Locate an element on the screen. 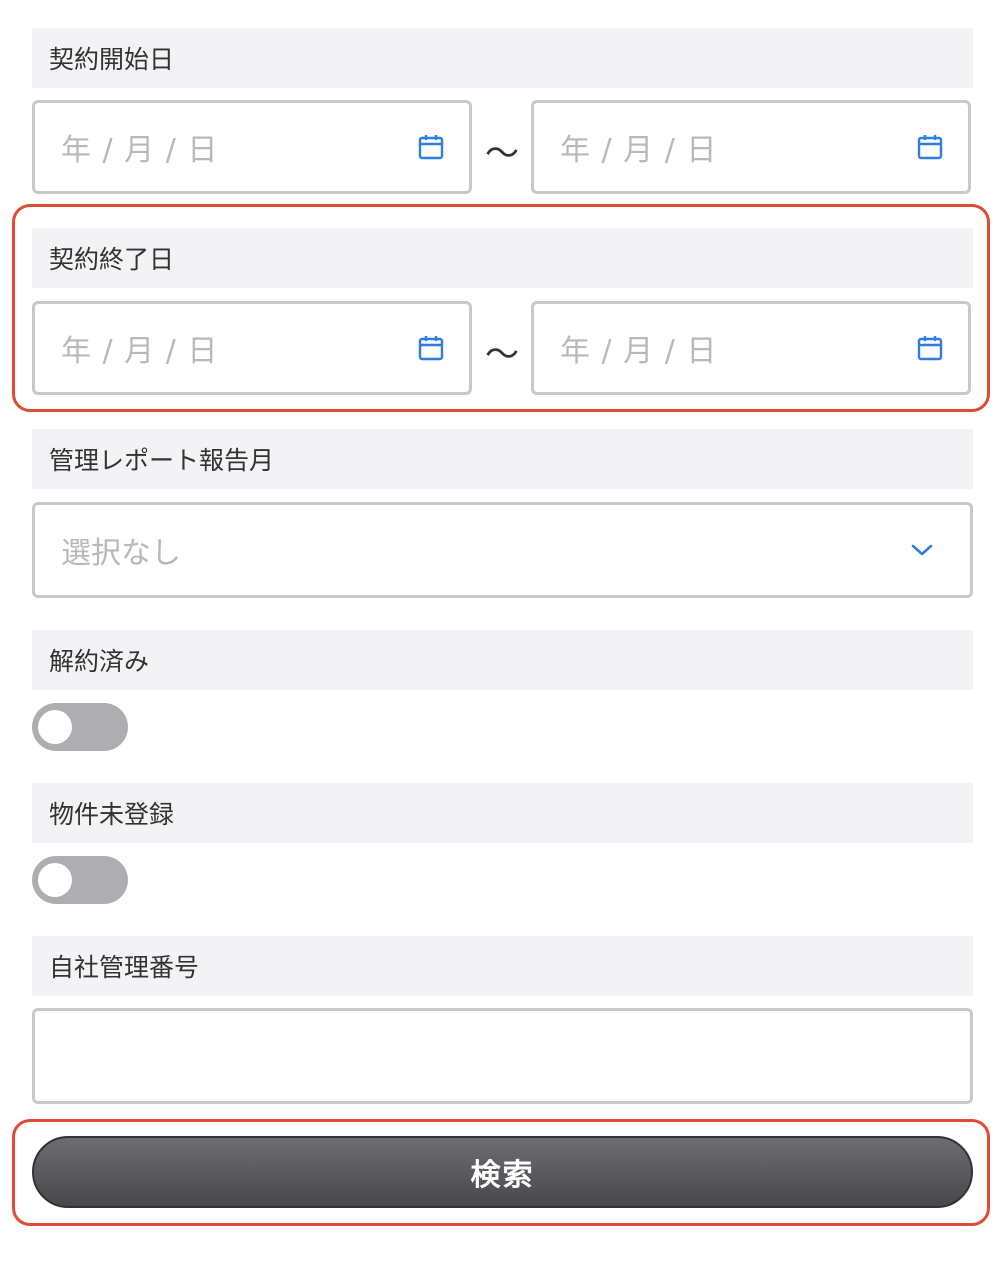 Image resolution: width=1006 pixels, height=1262 pixels. cancelled-label: 解約済み is located at coordinates (502, 660).